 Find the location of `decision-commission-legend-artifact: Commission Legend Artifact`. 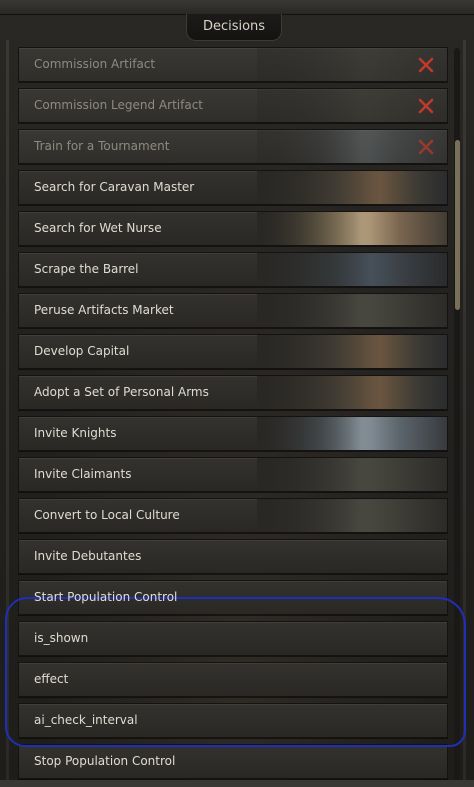

decision-commission-legend-artifact: Commission Legend Artifact is located at coordinates (233, 105).